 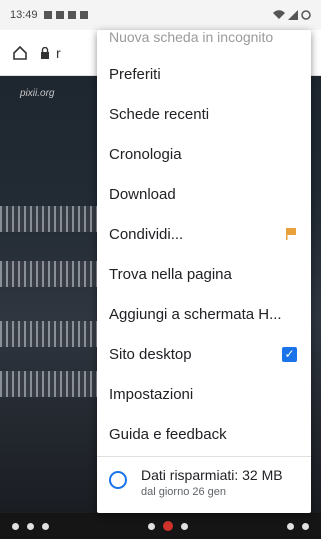 I want to click on recents-button, so click(x=184, y=526).